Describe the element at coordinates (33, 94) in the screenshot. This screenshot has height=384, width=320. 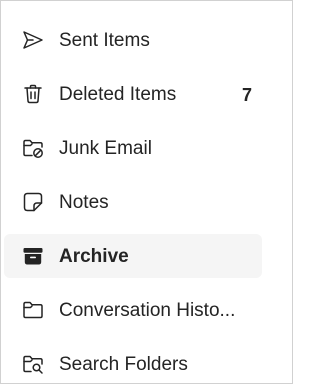
I see `trash-icon` at that location.